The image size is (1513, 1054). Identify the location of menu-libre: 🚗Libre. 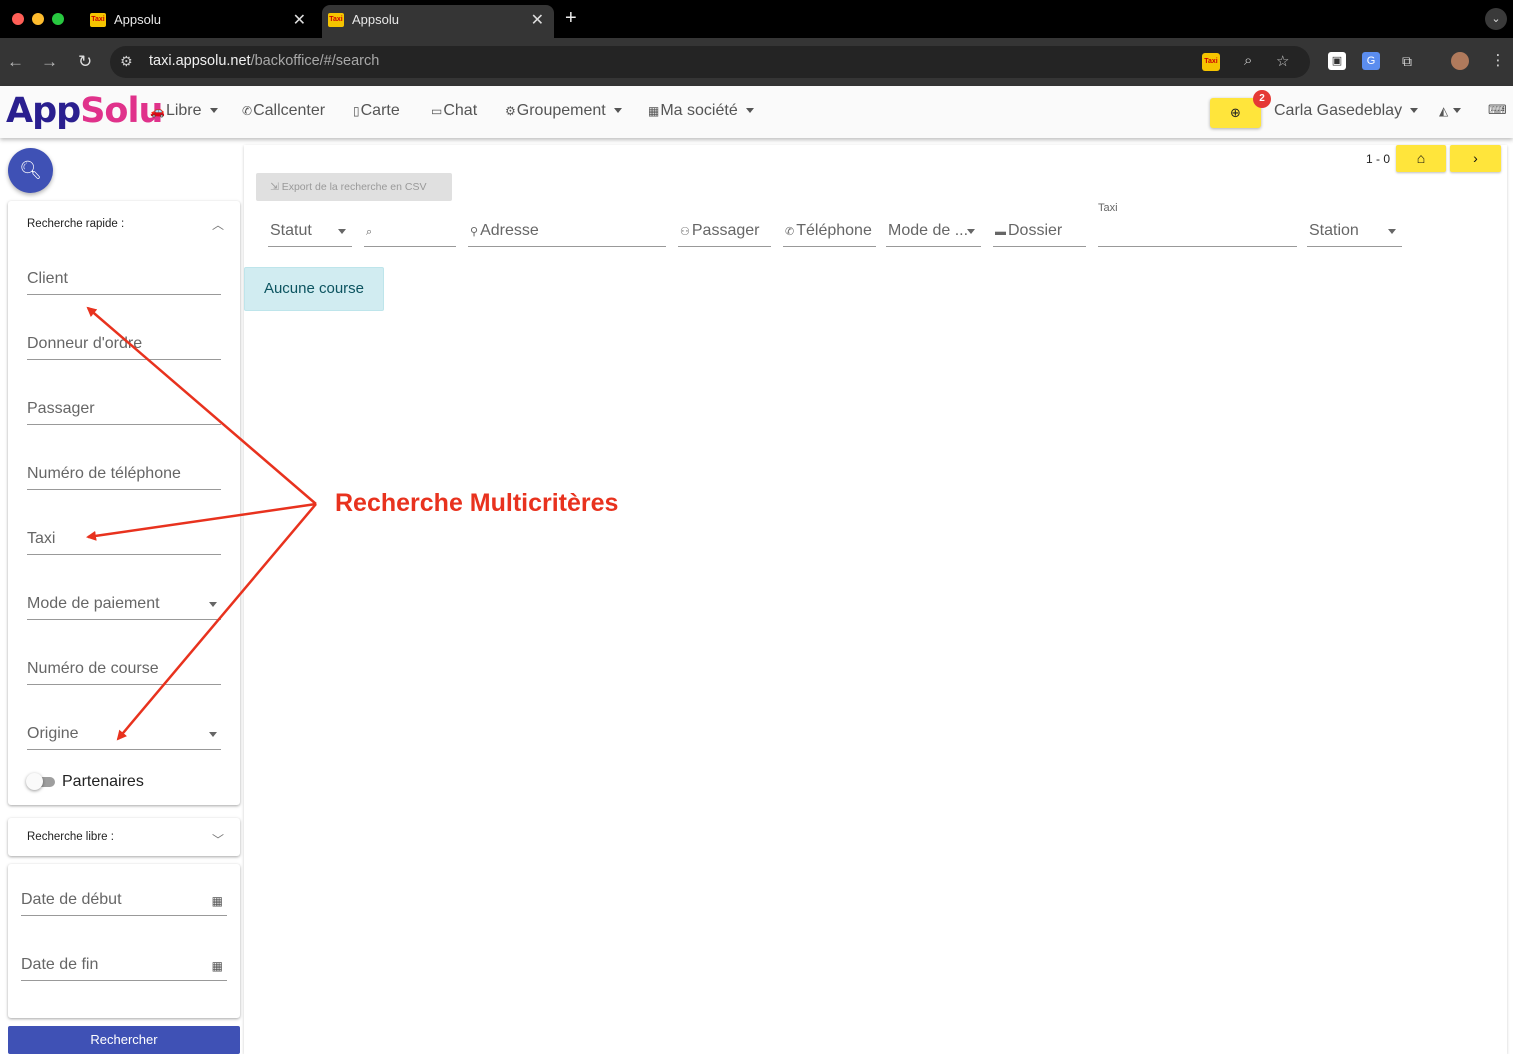
(184, 111).